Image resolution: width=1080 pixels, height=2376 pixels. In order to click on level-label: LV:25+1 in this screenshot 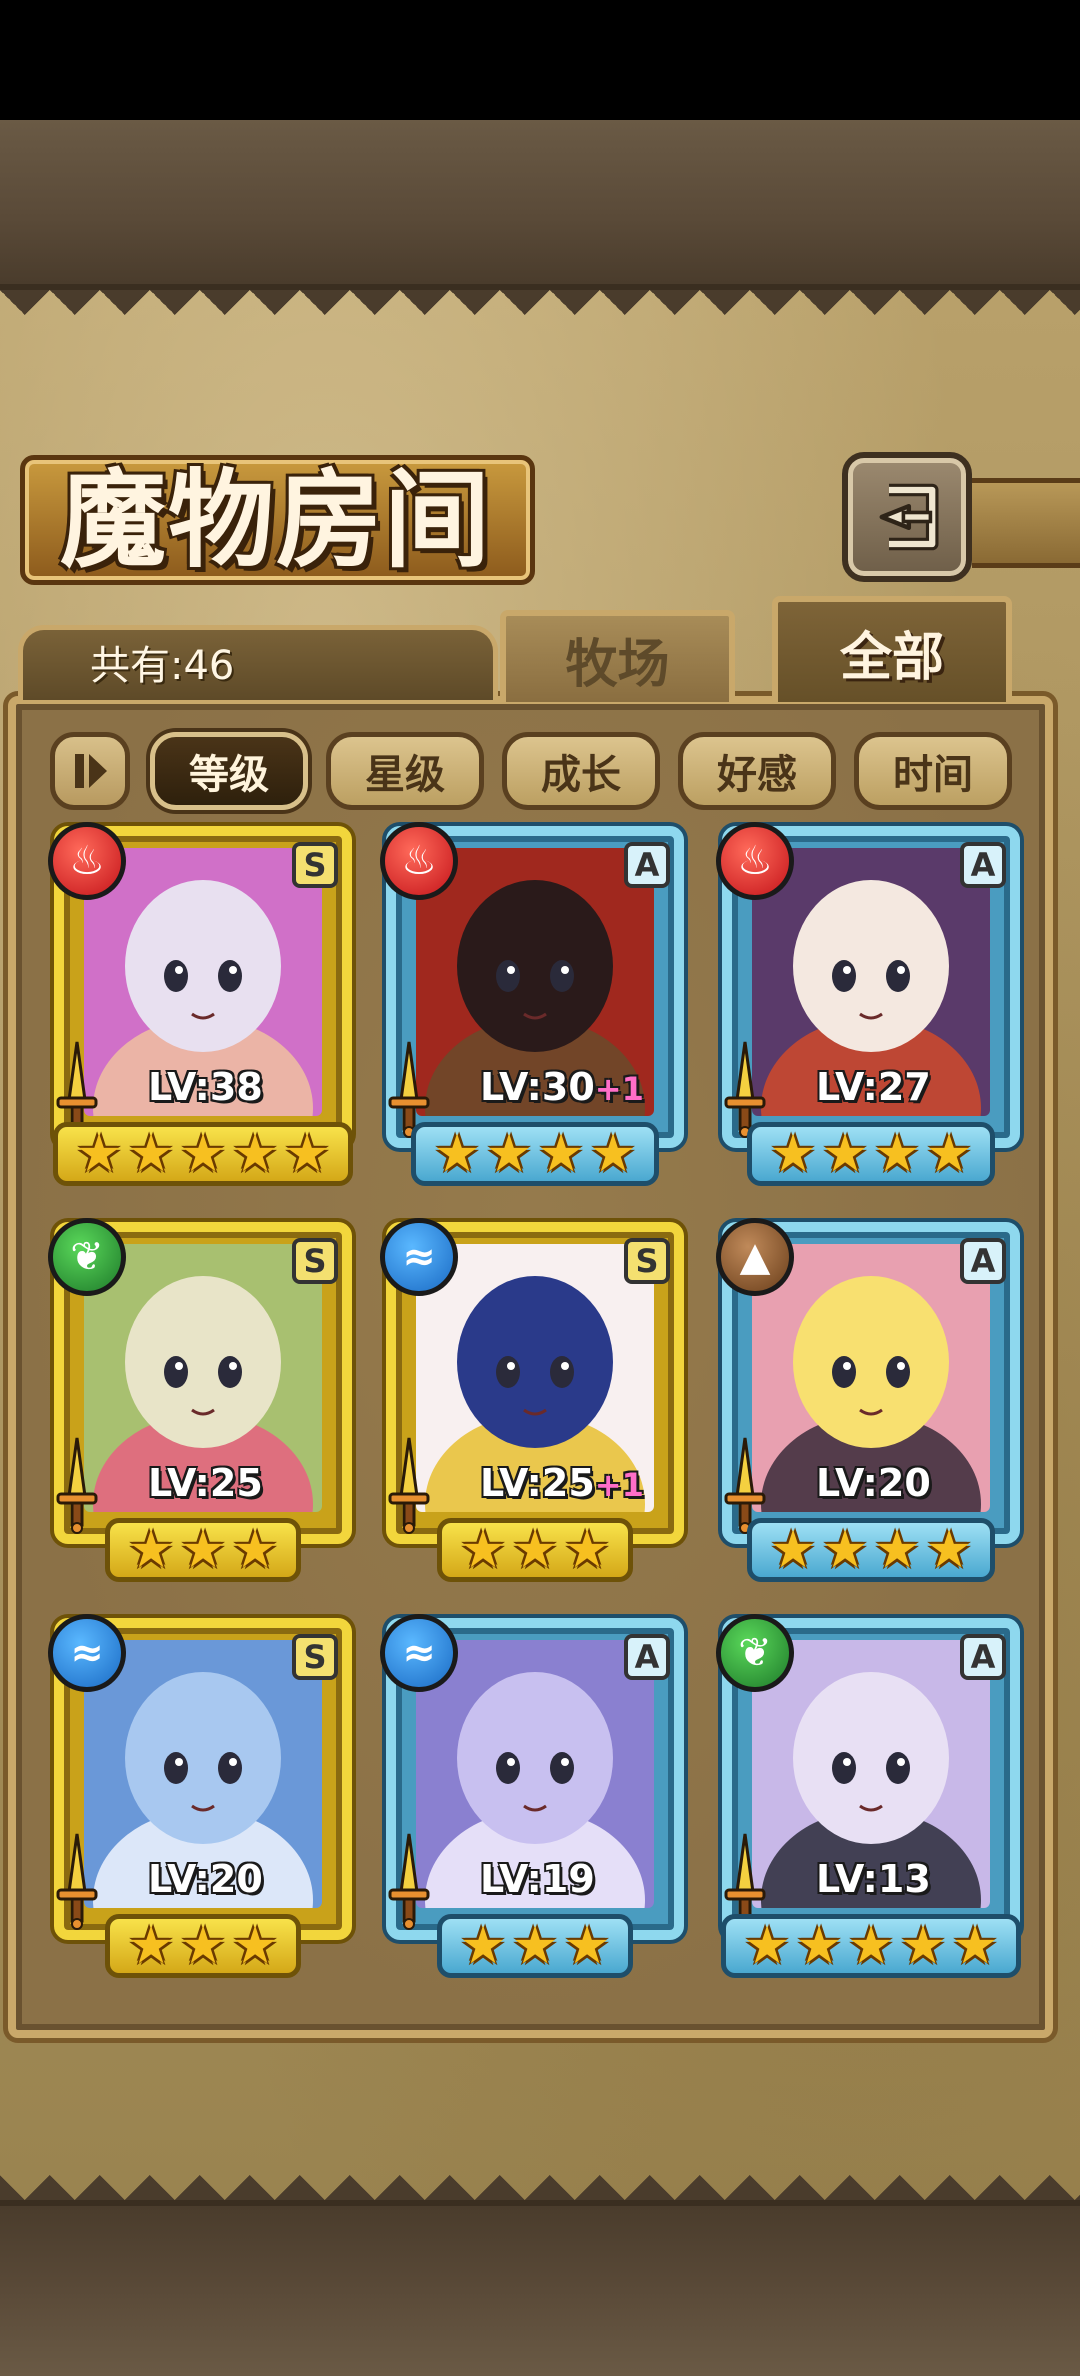, I will do `click(562, 1483)`.